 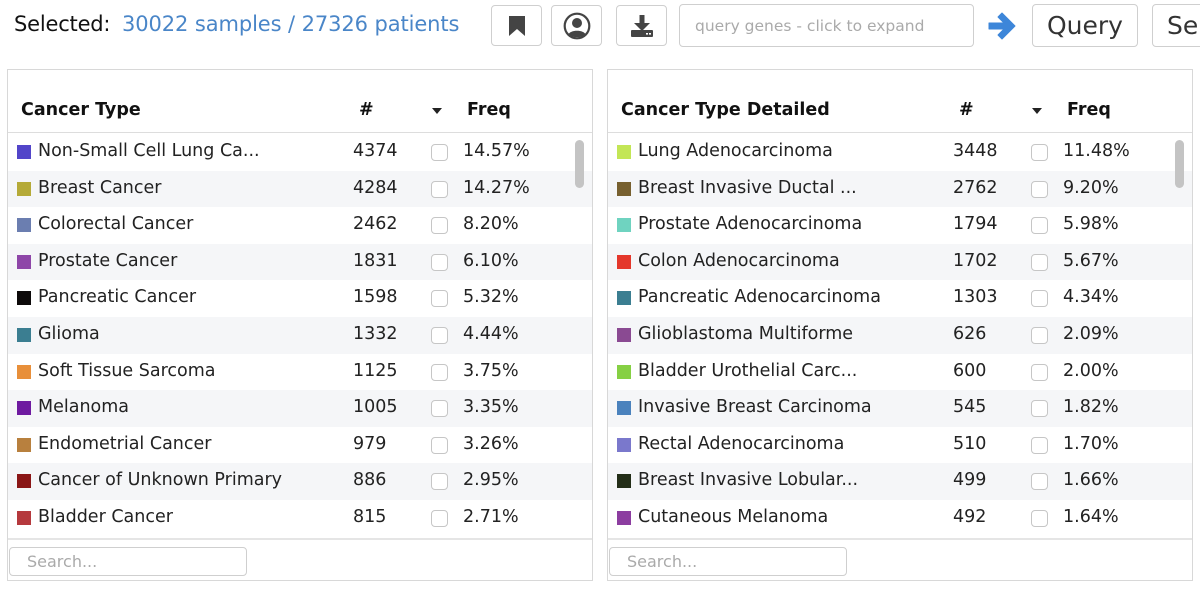 What do you see at coordinates (900, 408) in the screenshot?
I see `table-row: Invasive Breast Carcinoma 545 1.82%` at bounding box center [900, 408].